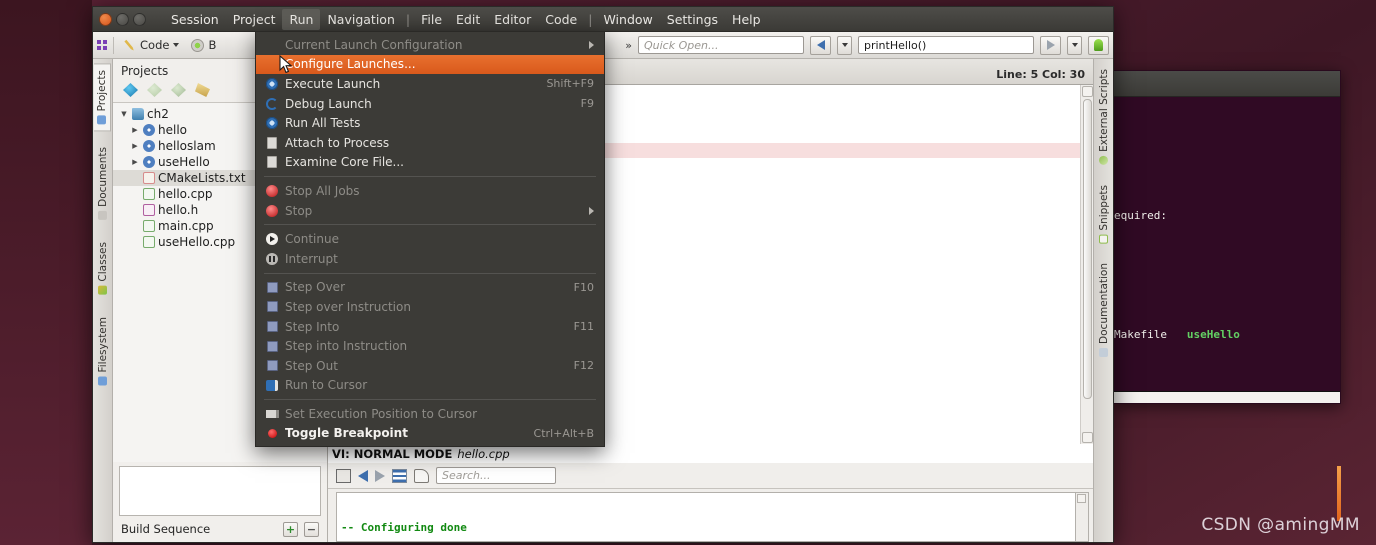  What do you see at coordinates (130, 90) in the screenshot?
I see `build-icon` at bounding box center [130, 90].